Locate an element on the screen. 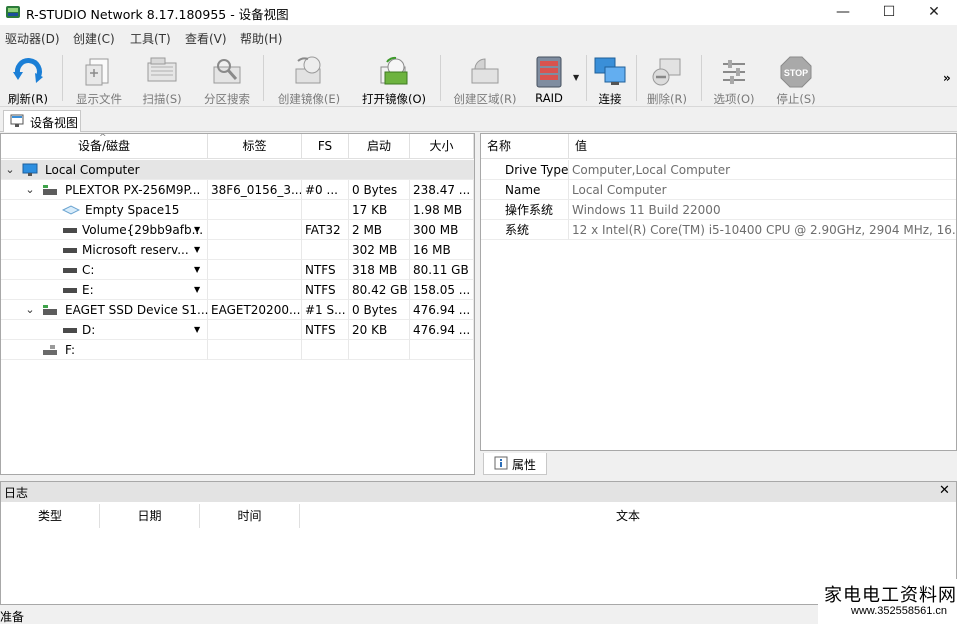  tree-row-local-computer: ⌄ Local Computer is located at coordinates (237, 170).